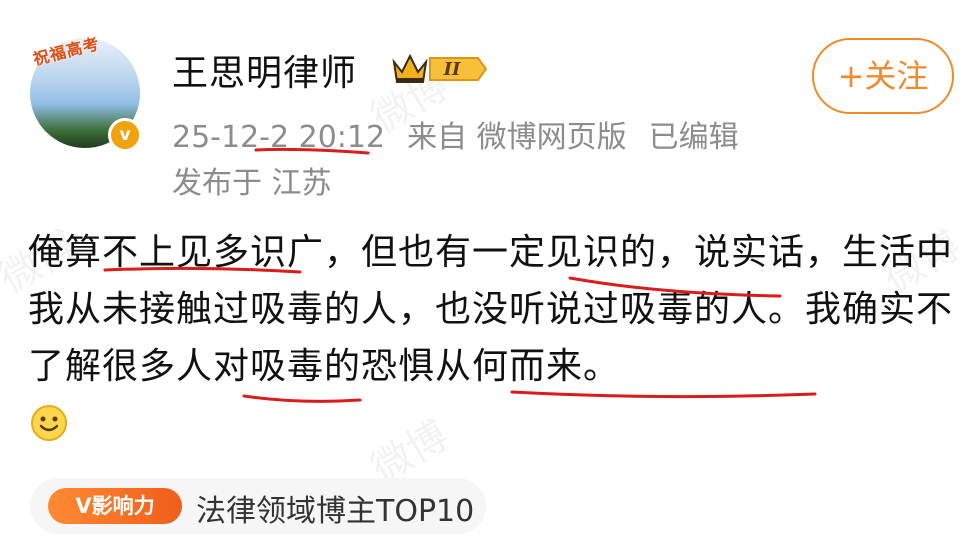 The image size is (973, 544). What do you see at coordinates (694, 137) in the screenshot?
I see `edited-label: 已编辑` at bounding box center [694, 137].